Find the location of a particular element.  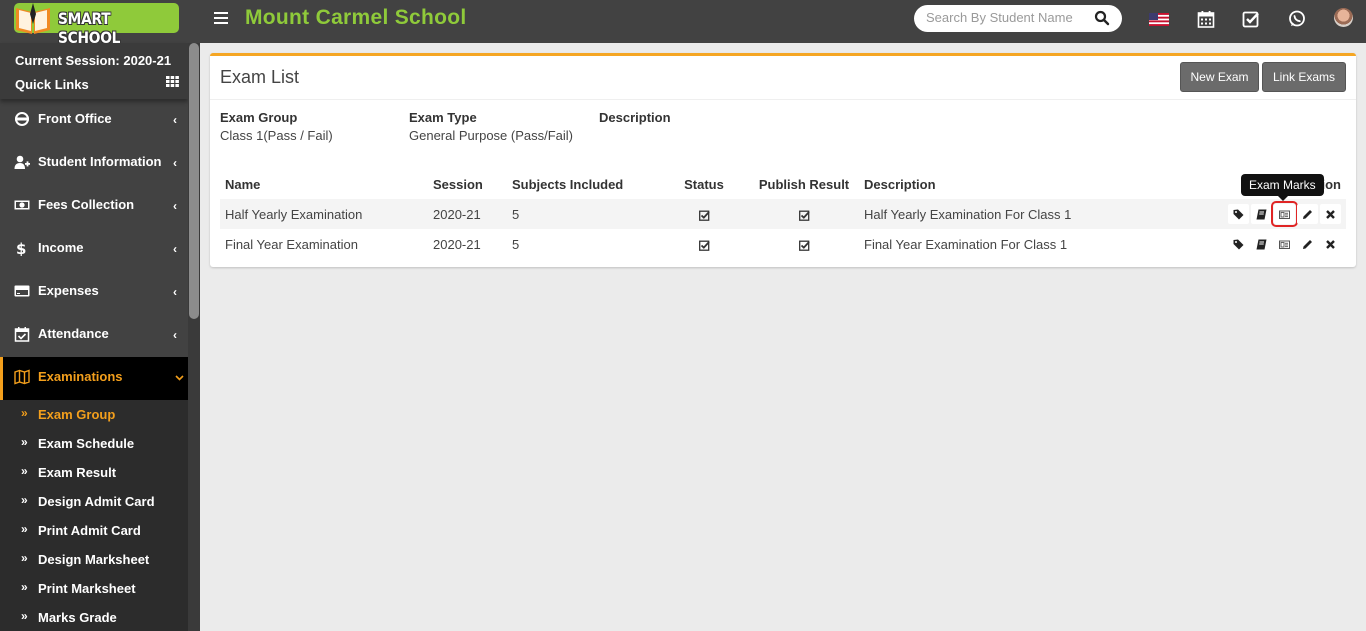

user-plus-icon is located at coordinates (22, 162).